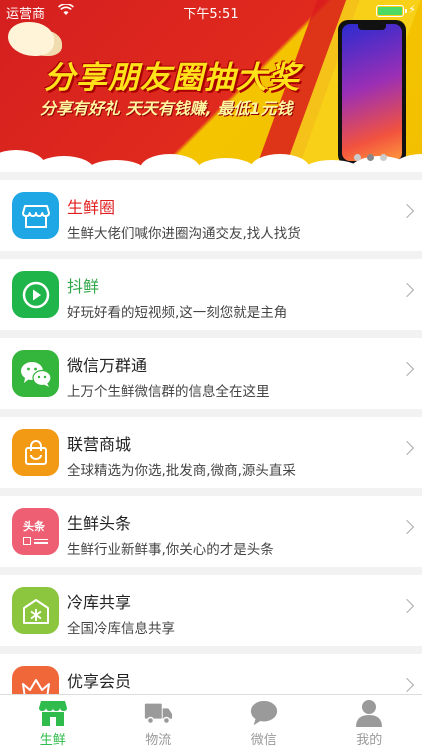 This screenshot has height=750, width=422. I want to click on tab-1: 物流, so click(159, 722).